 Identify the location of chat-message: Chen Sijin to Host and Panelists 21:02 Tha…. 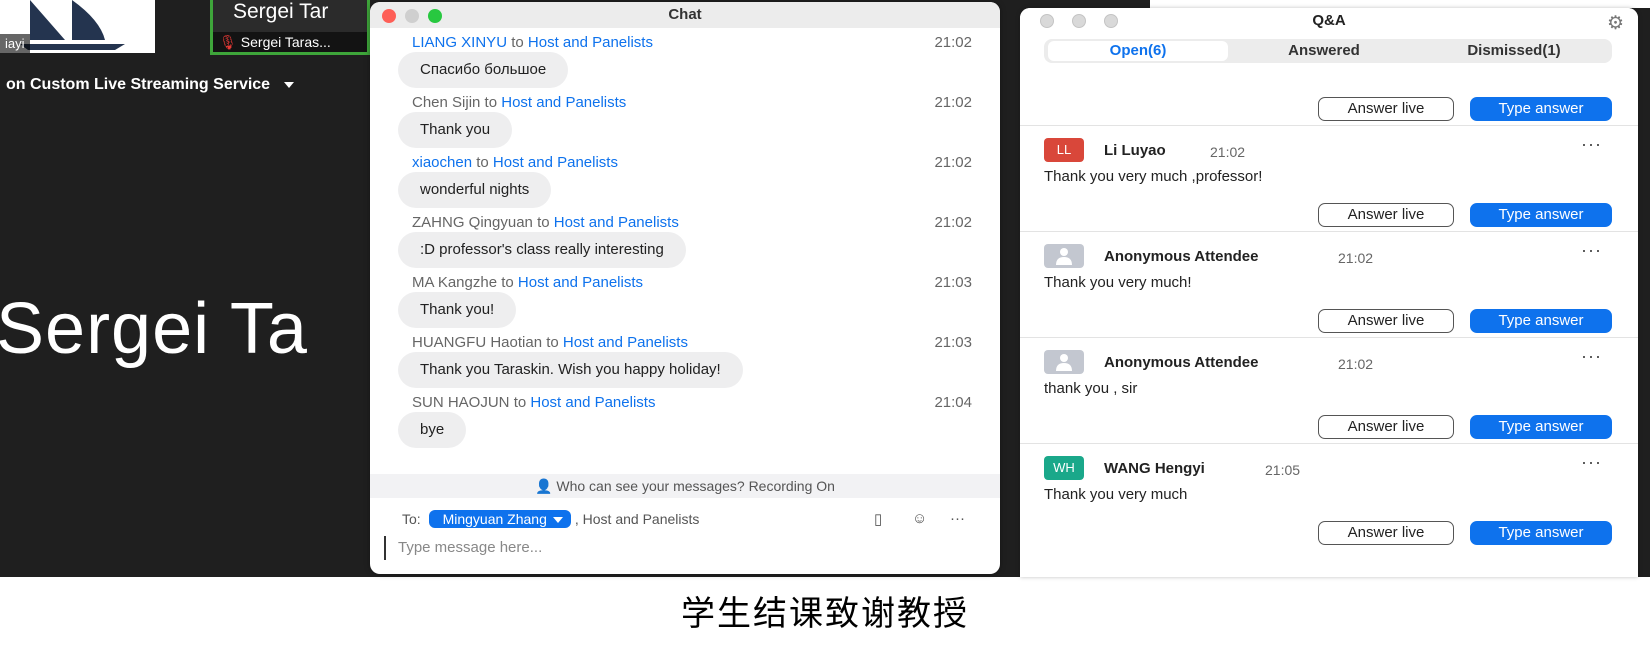
(685, 125).